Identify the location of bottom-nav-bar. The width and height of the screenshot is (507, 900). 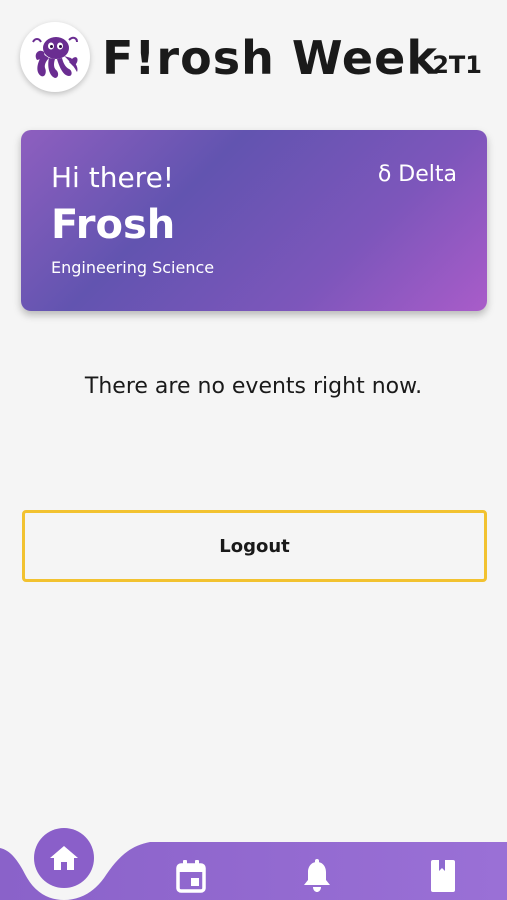
(253, 860).